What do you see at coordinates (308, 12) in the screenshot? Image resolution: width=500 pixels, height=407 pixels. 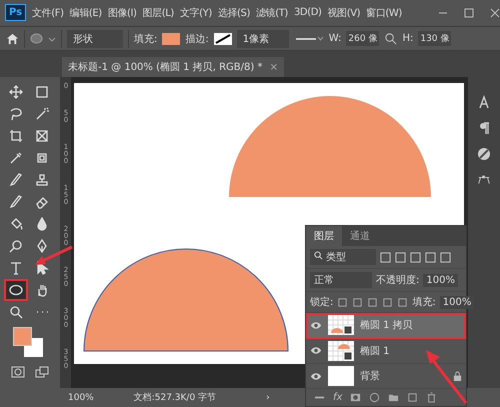 I see `menu-item: 3D(D)` at bounding box center [308, 12].